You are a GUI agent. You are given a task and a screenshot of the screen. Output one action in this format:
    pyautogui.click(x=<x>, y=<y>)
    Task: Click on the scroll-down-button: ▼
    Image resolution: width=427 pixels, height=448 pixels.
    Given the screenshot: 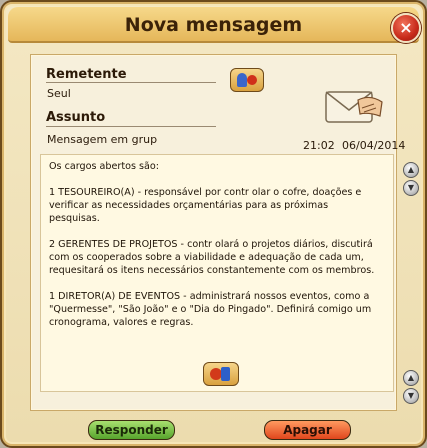 What is the action you would take?
    pyautogui.click(x=411, y=188)
    